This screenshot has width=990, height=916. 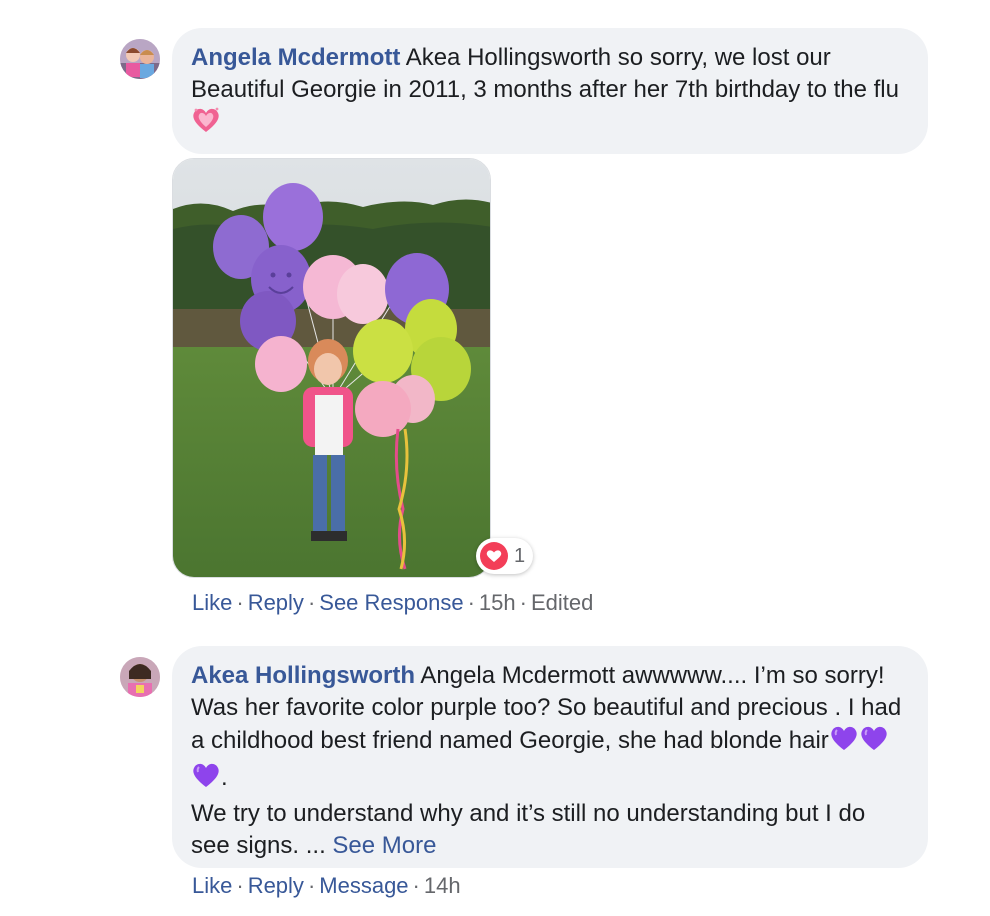 I want to click on comment-text-end: ., so click(x=224, y=777).